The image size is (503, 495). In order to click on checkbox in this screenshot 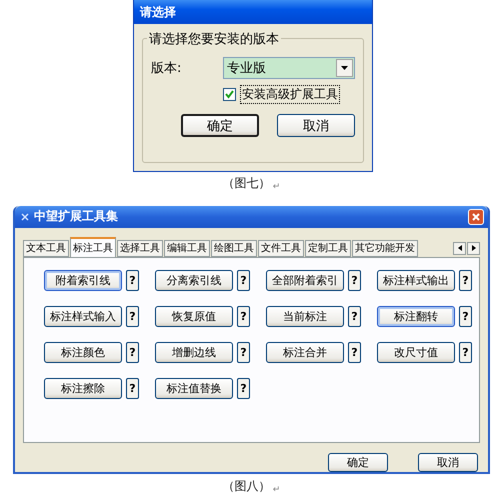, I will do `click(229, 94)`.